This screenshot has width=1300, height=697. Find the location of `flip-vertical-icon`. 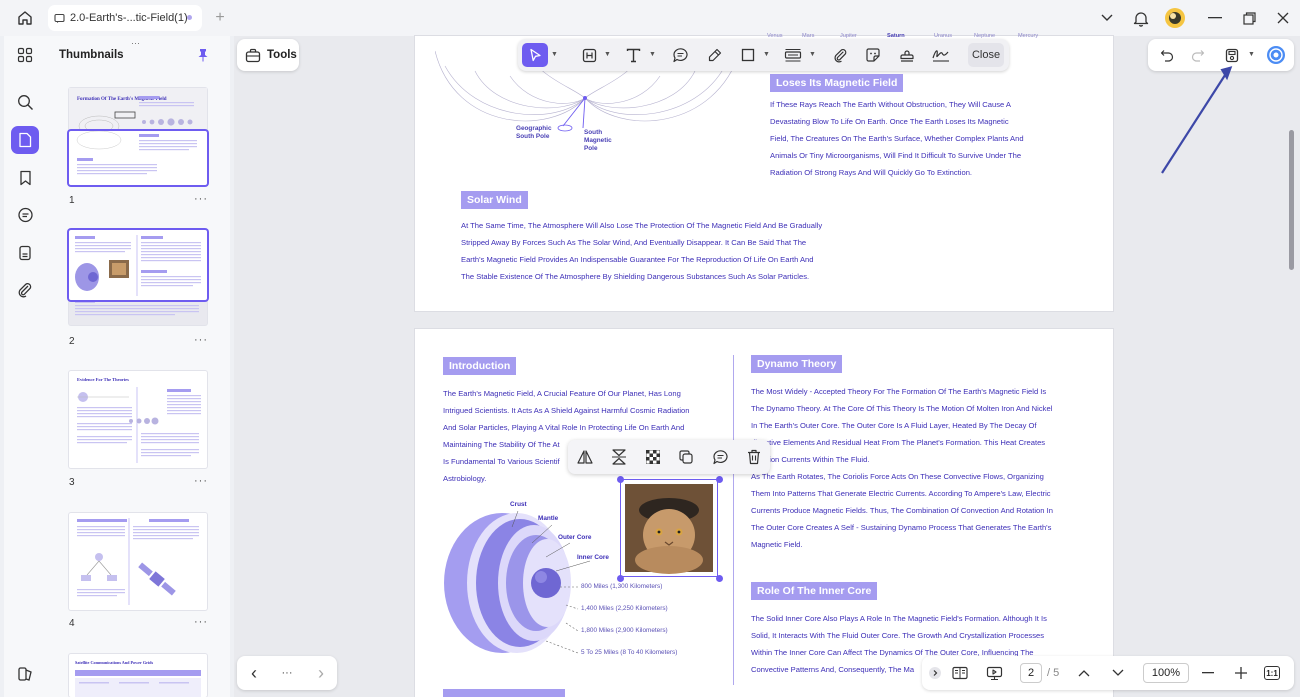

flip-vertical-icon is located at coordinates (619, 457).